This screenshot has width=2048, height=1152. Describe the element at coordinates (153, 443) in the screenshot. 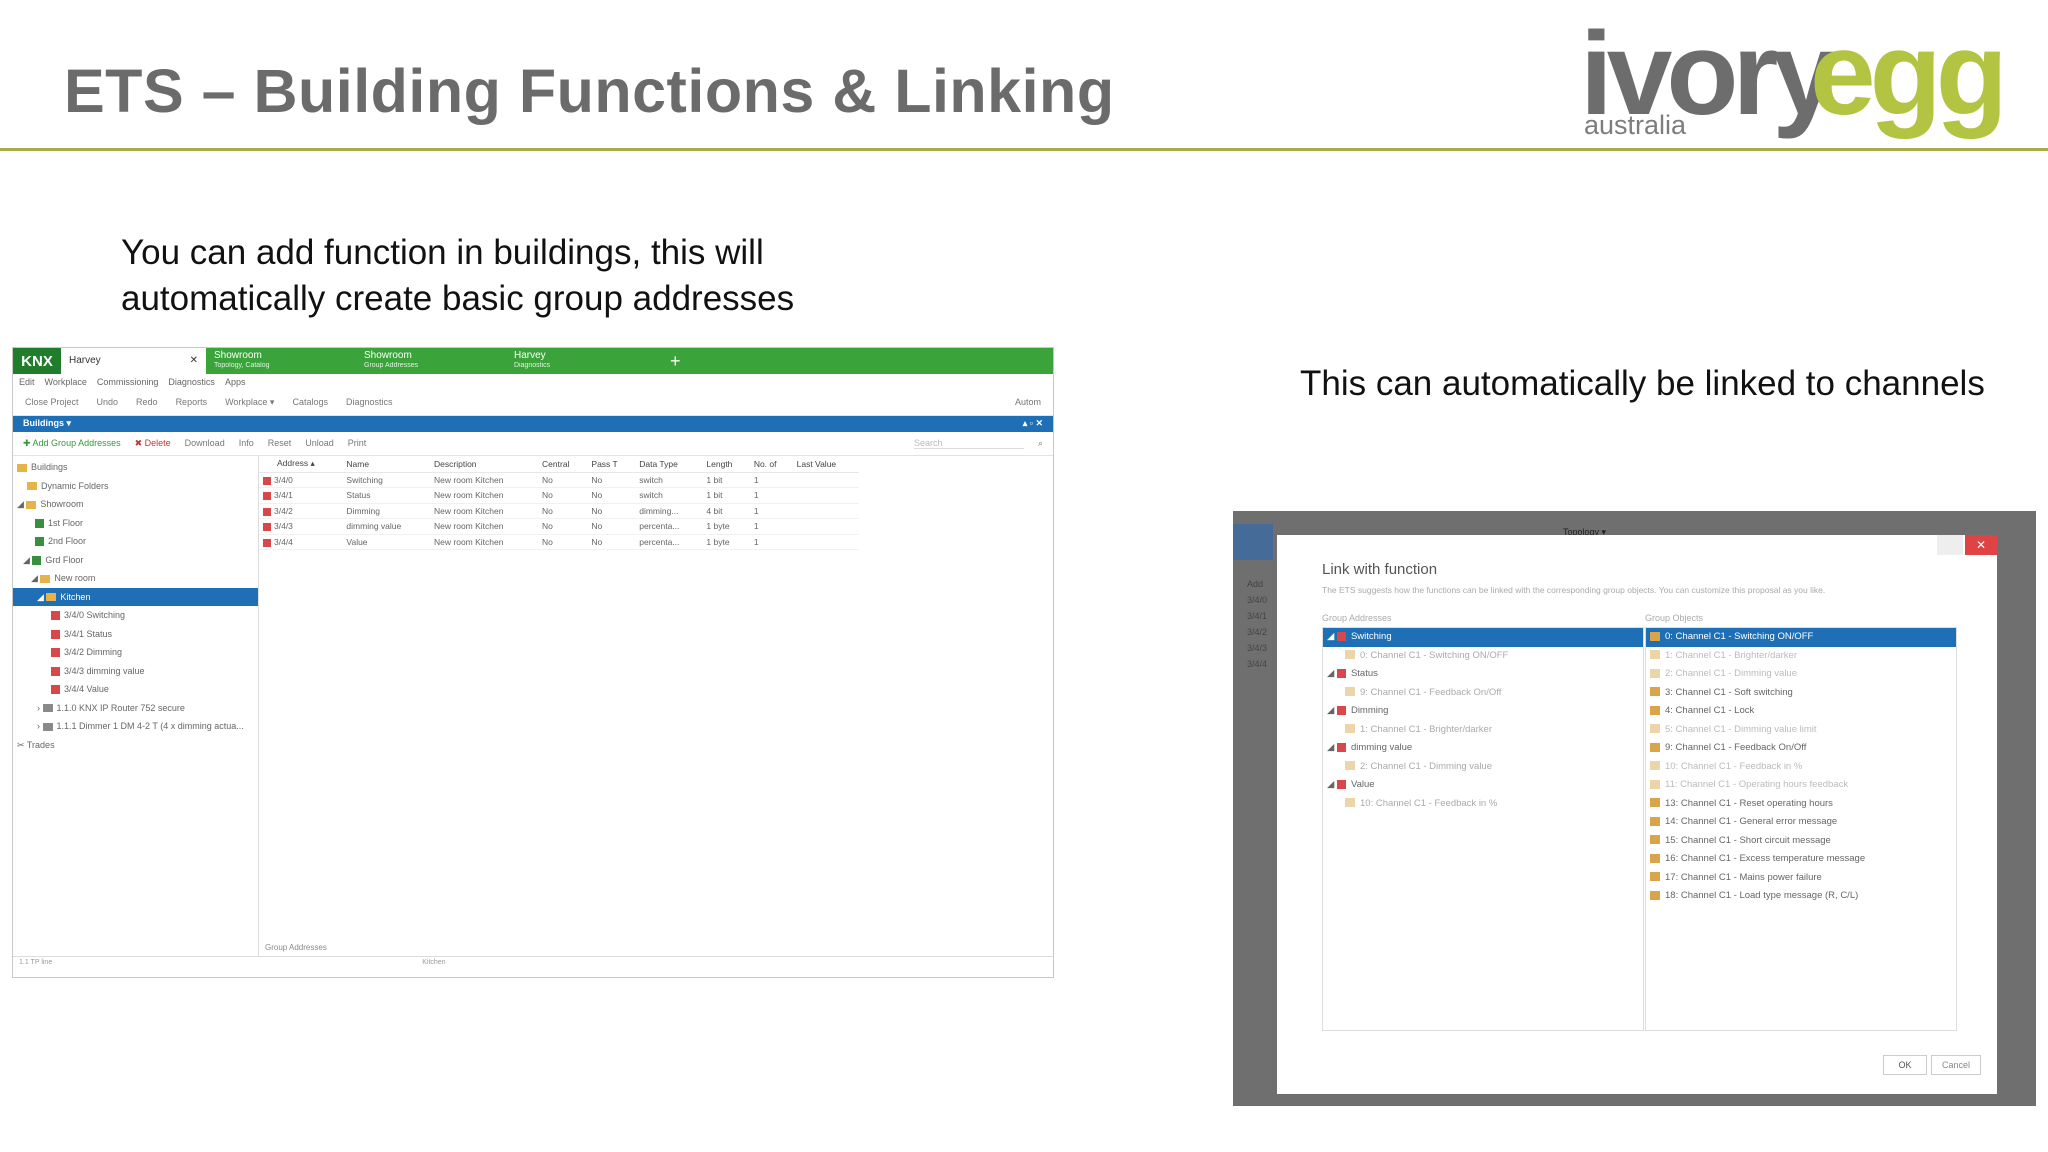

I see `delete-button: ✖ Delete` at that location.